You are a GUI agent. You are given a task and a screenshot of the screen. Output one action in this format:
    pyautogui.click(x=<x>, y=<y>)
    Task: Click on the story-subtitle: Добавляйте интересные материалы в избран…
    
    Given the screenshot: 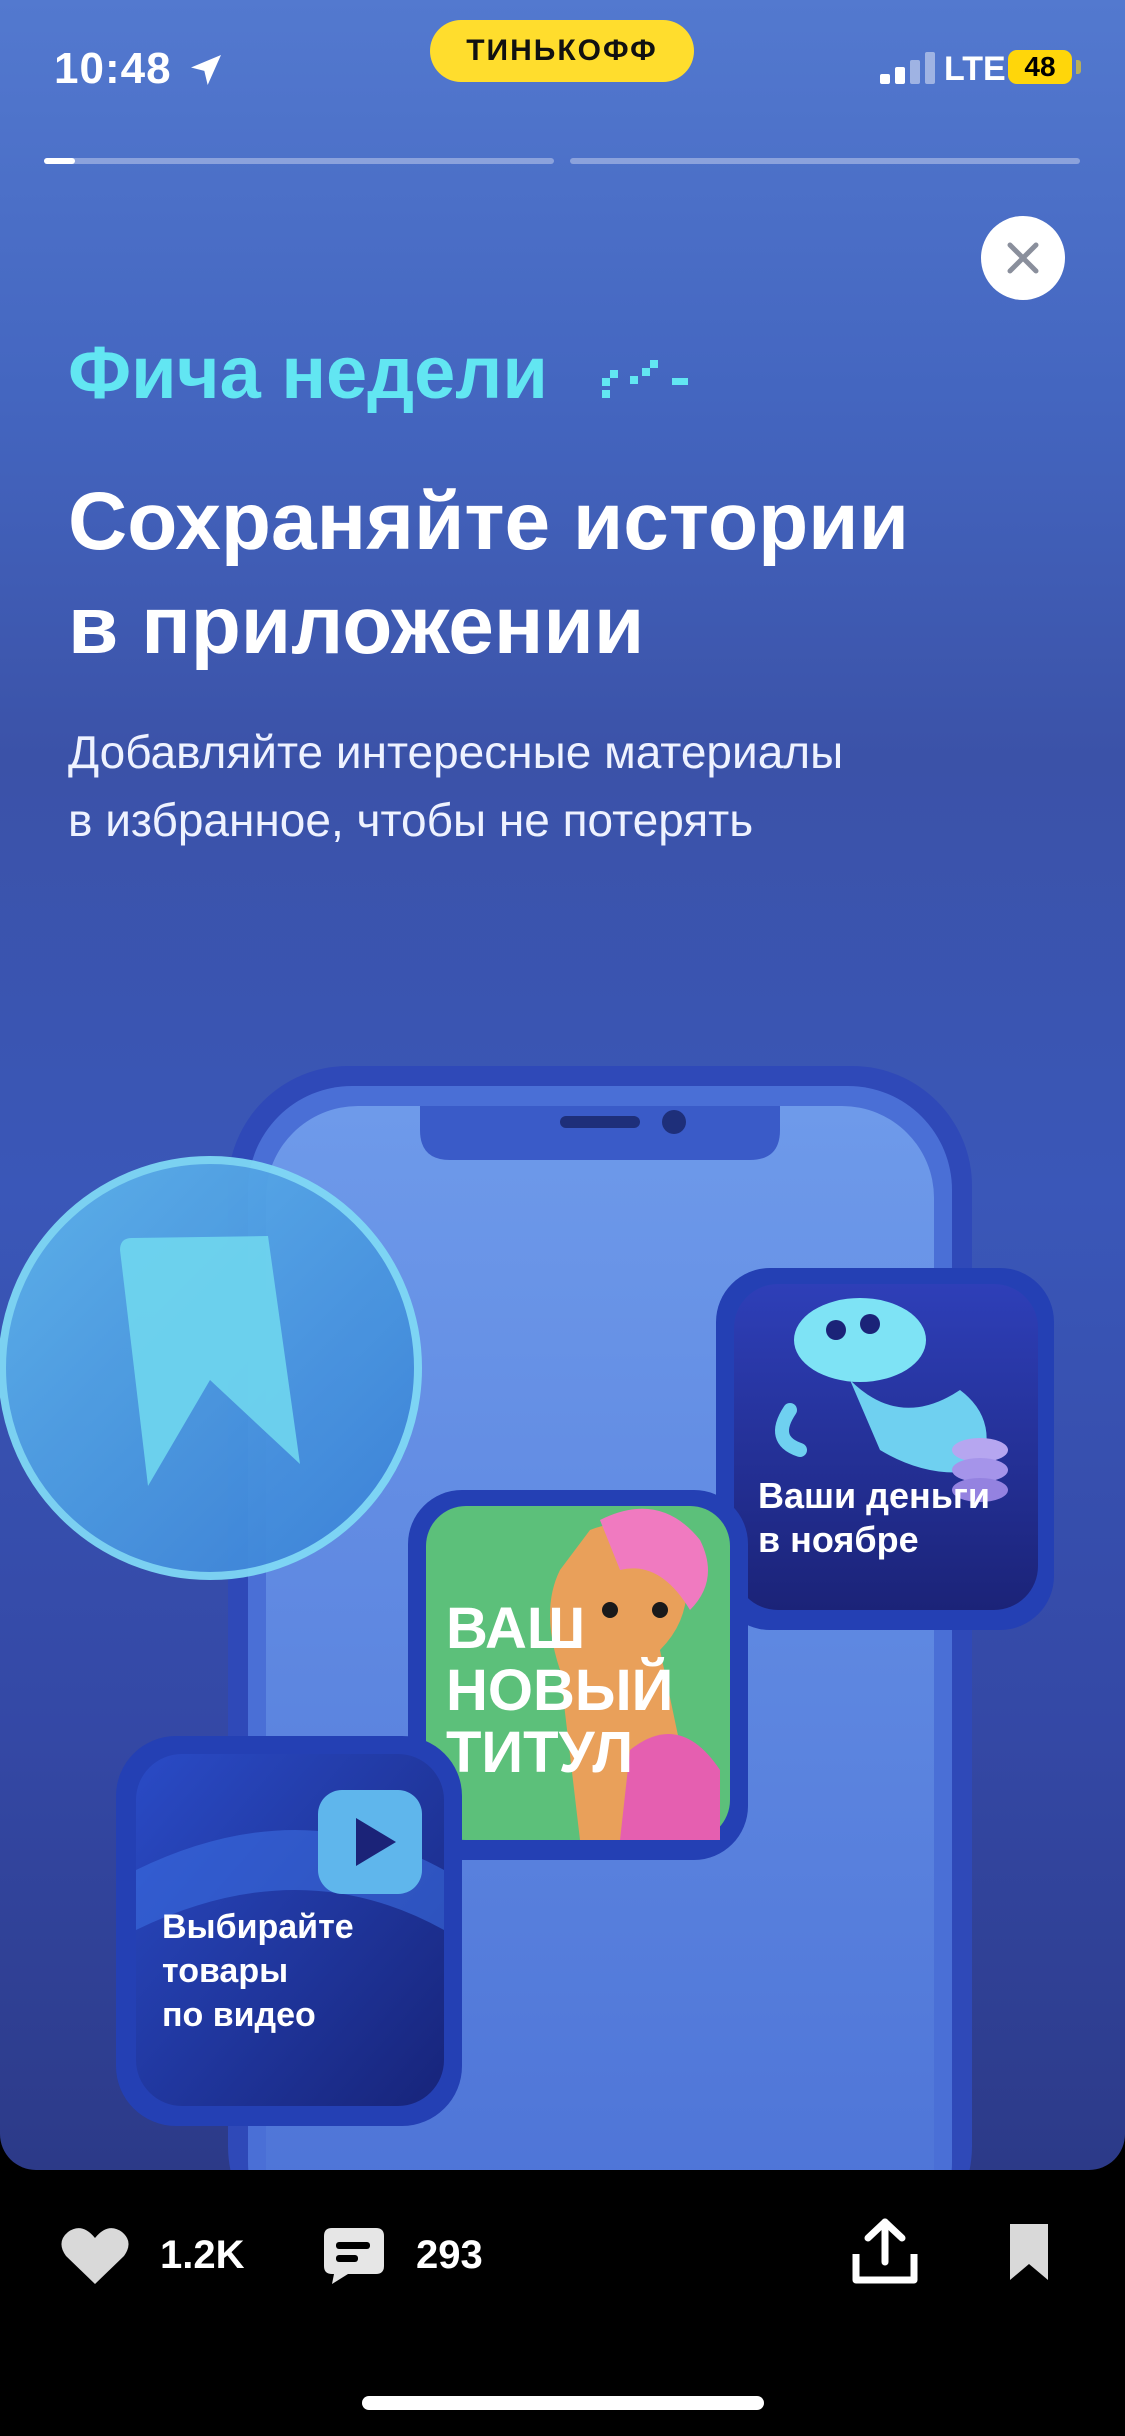 What is the action you would take?
    pyautogui.click(x=568, y=786)
    